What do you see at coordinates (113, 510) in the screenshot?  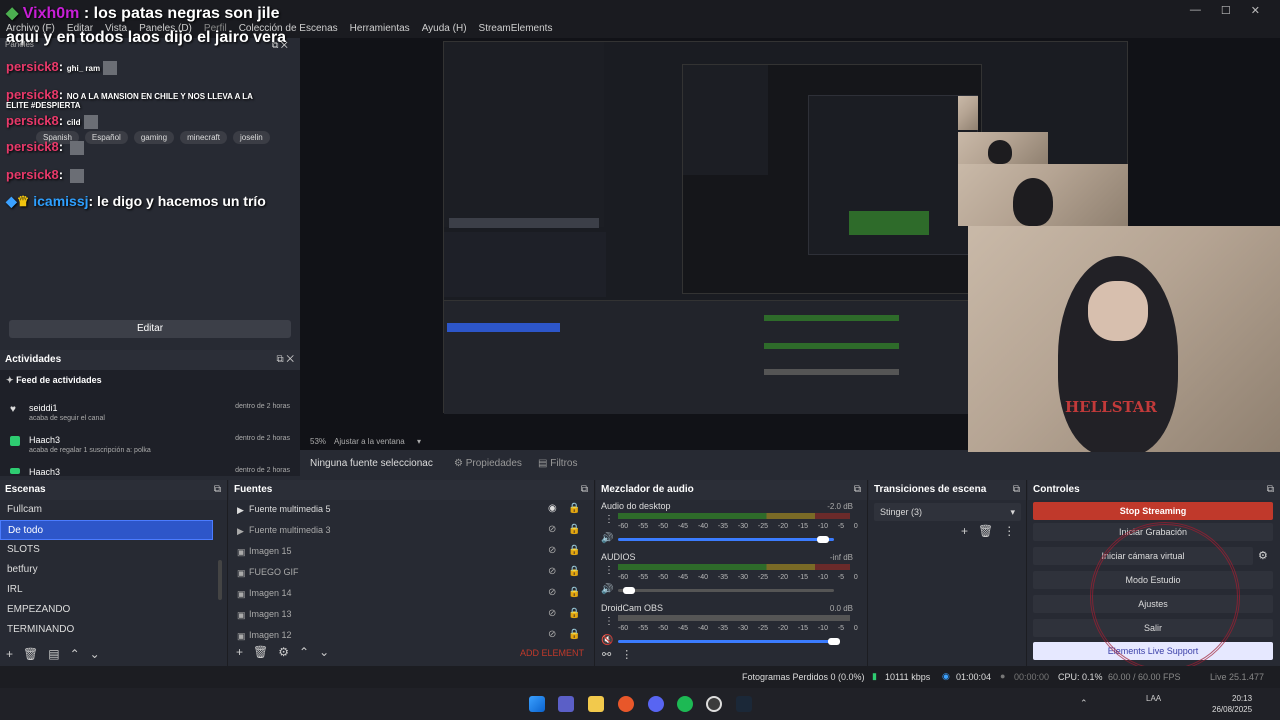 I see `scene-item: Fullcam` at bounding box center [113, 510].